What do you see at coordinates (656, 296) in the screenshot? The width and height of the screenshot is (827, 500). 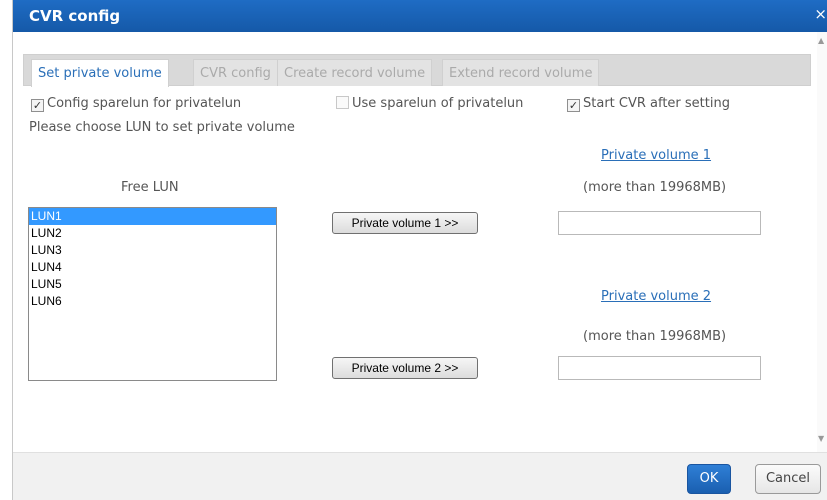 I see `private-volume-2-link: Private volume 2` at bounding box center [656, 296].